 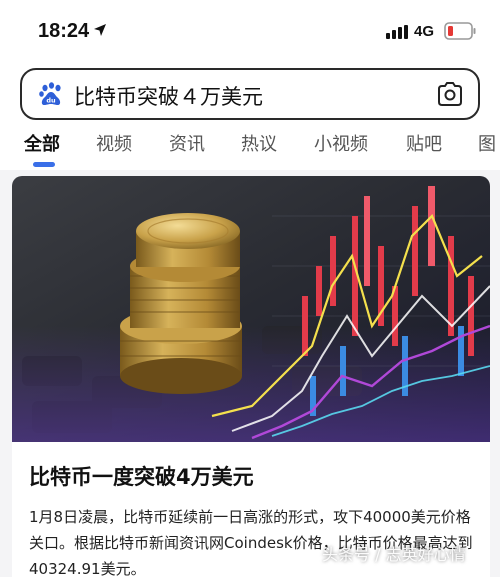 I want to click on search-query-text: 比特币突破４万美元, so click(x=168, y=97).